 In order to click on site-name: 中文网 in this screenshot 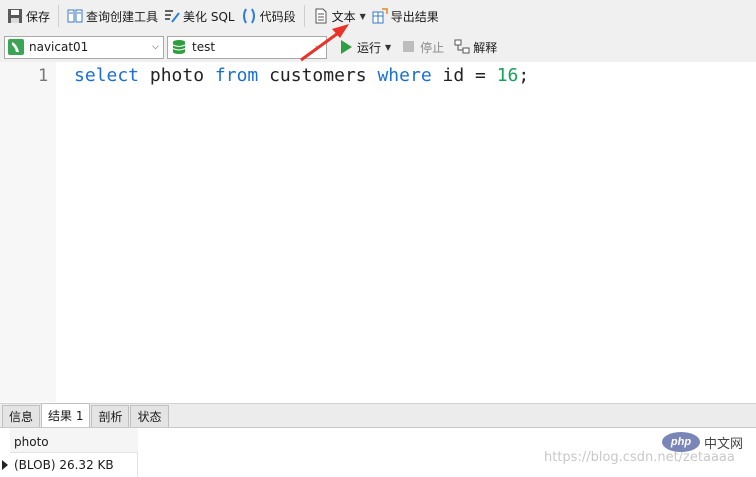, I will do `click(724, 444)`.